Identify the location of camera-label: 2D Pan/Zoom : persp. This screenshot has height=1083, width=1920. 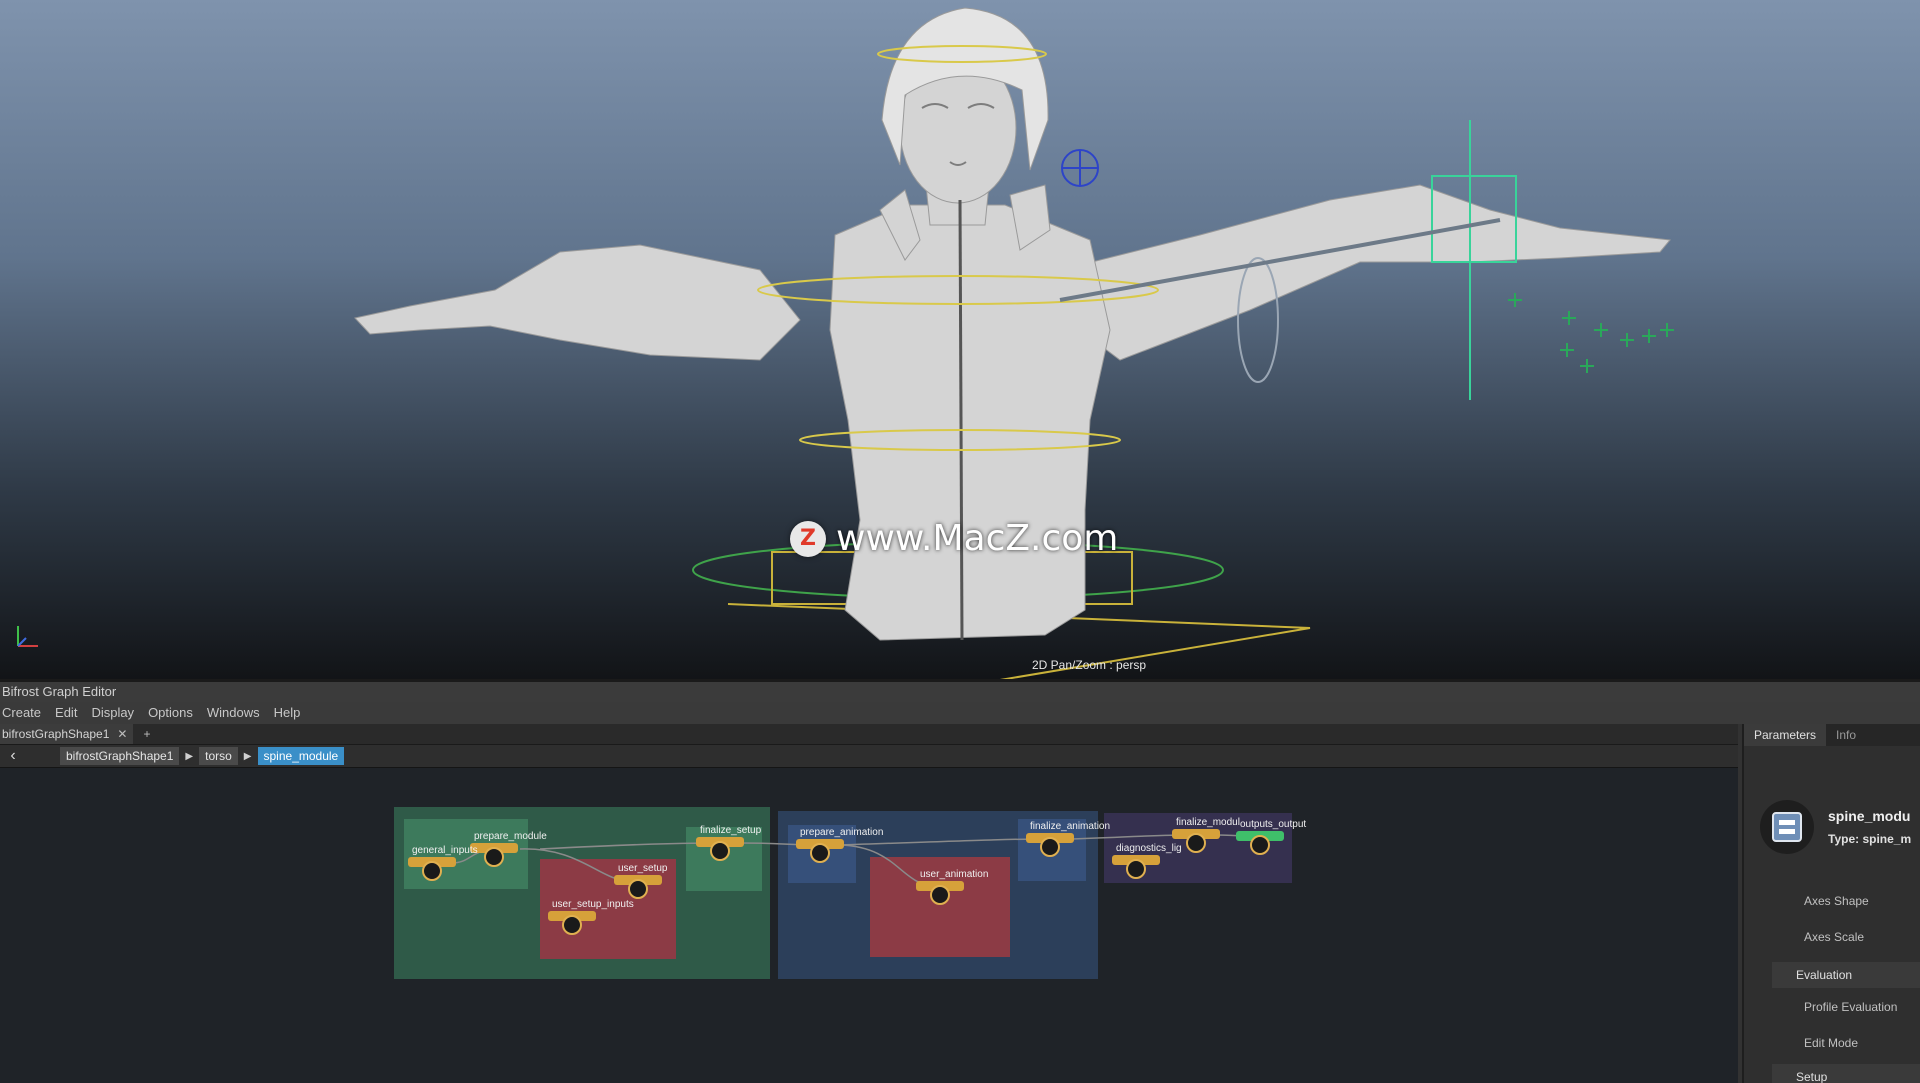
(1089, 665).